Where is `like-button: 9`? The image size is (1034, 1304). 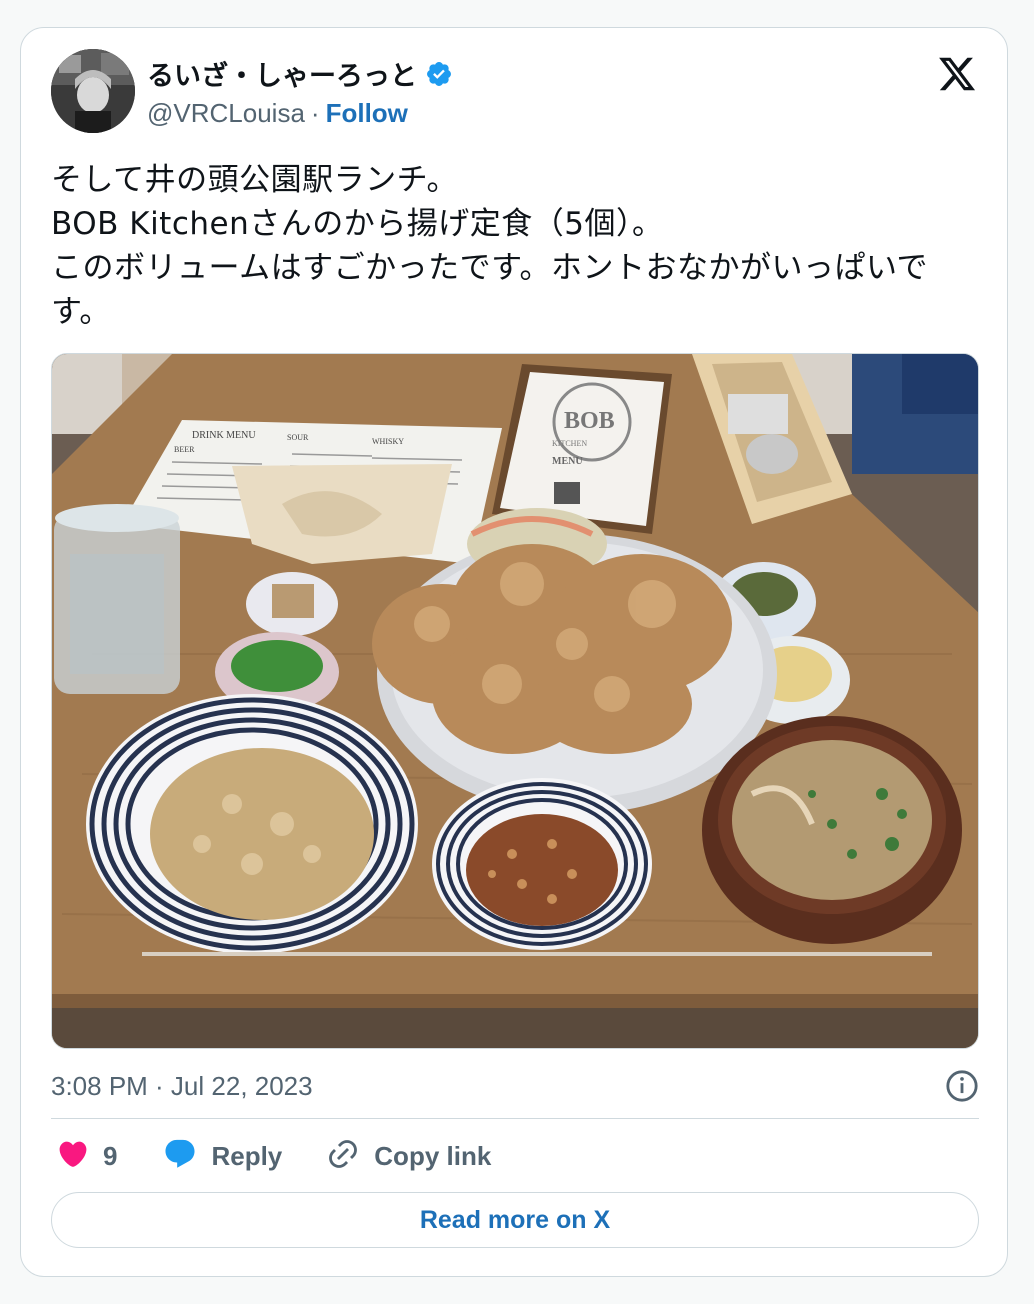
like-button: 9 is located at coordinates (87, 1156).